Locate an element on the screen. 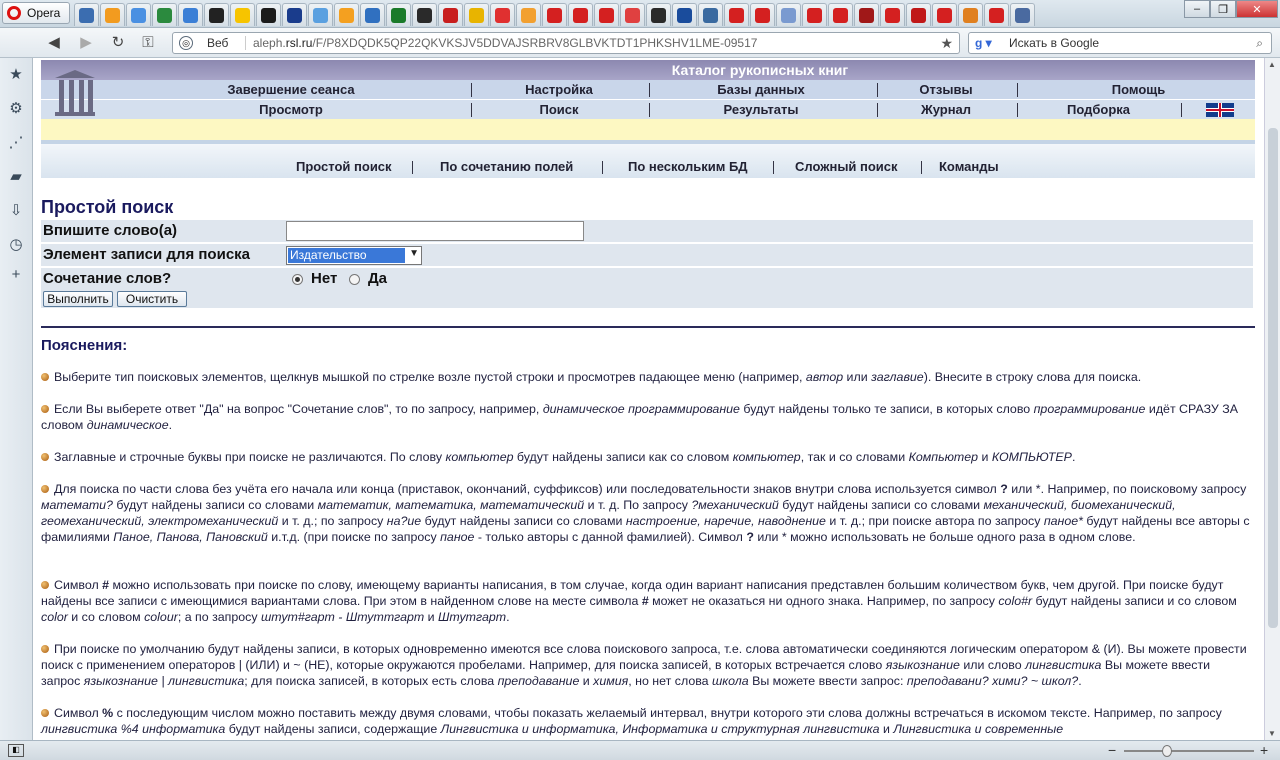  radio-yes is located at coordinates (354, 279).